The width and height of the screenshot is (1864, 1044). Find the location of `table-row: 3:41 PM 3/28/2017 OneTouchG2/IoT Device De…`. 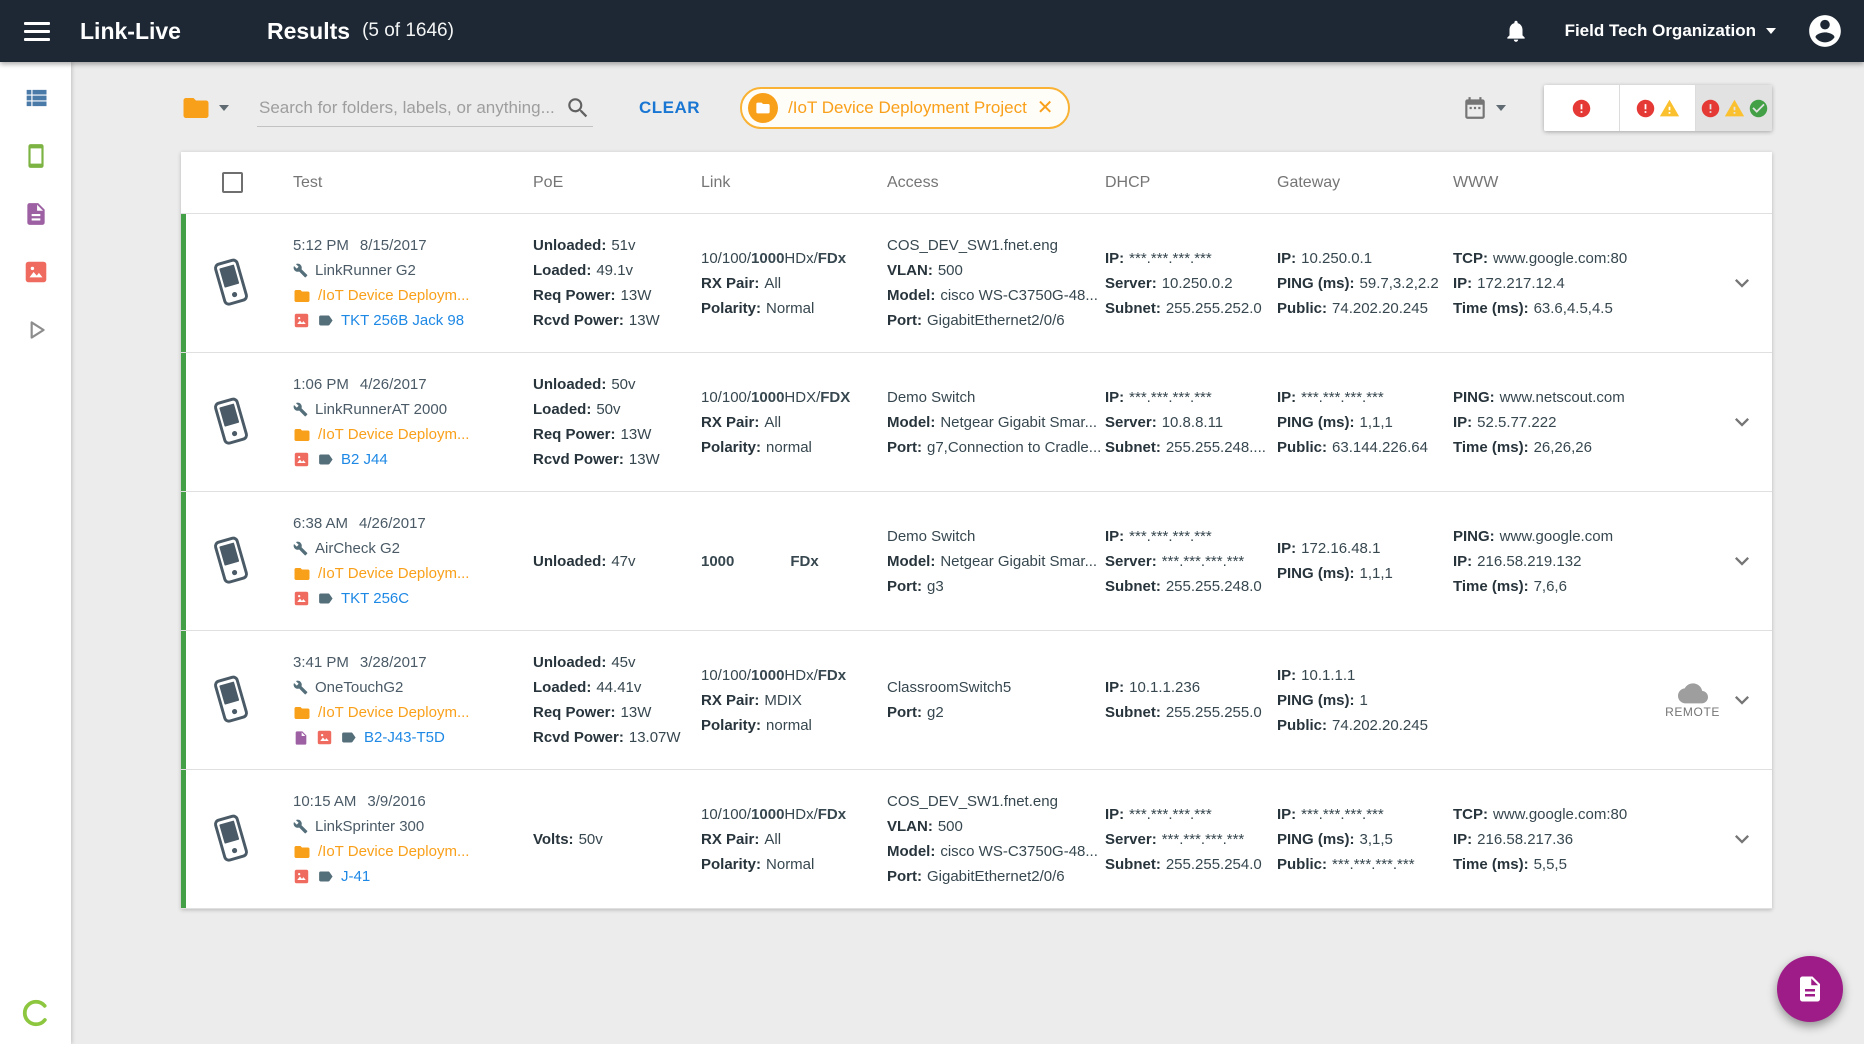

table-row: 3:41 PM 3/28/2017 OneTouchG2/IoT Device De… is located at coordinates (976, 700).